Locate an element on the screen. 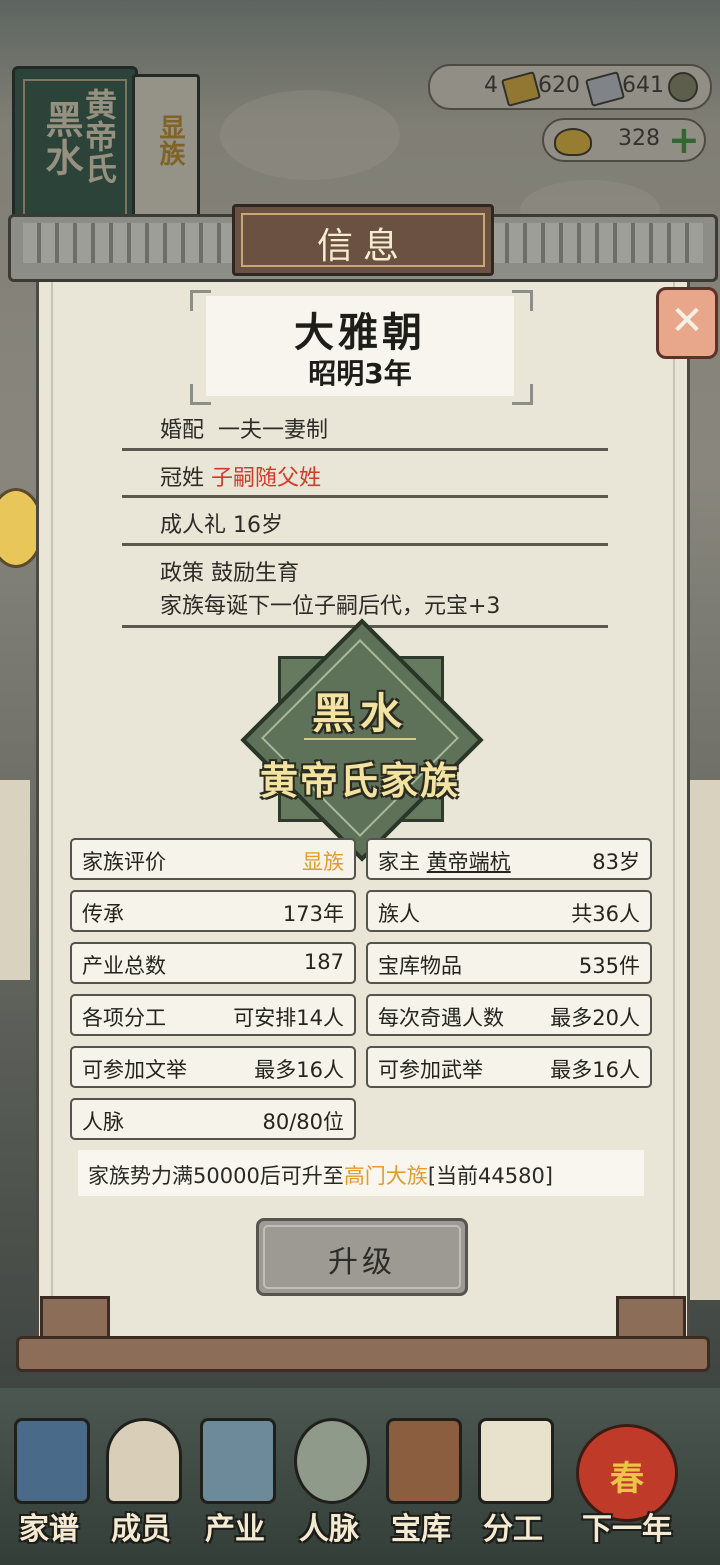  nav-divisions: 分工 is located at coordinates (513, 1483).